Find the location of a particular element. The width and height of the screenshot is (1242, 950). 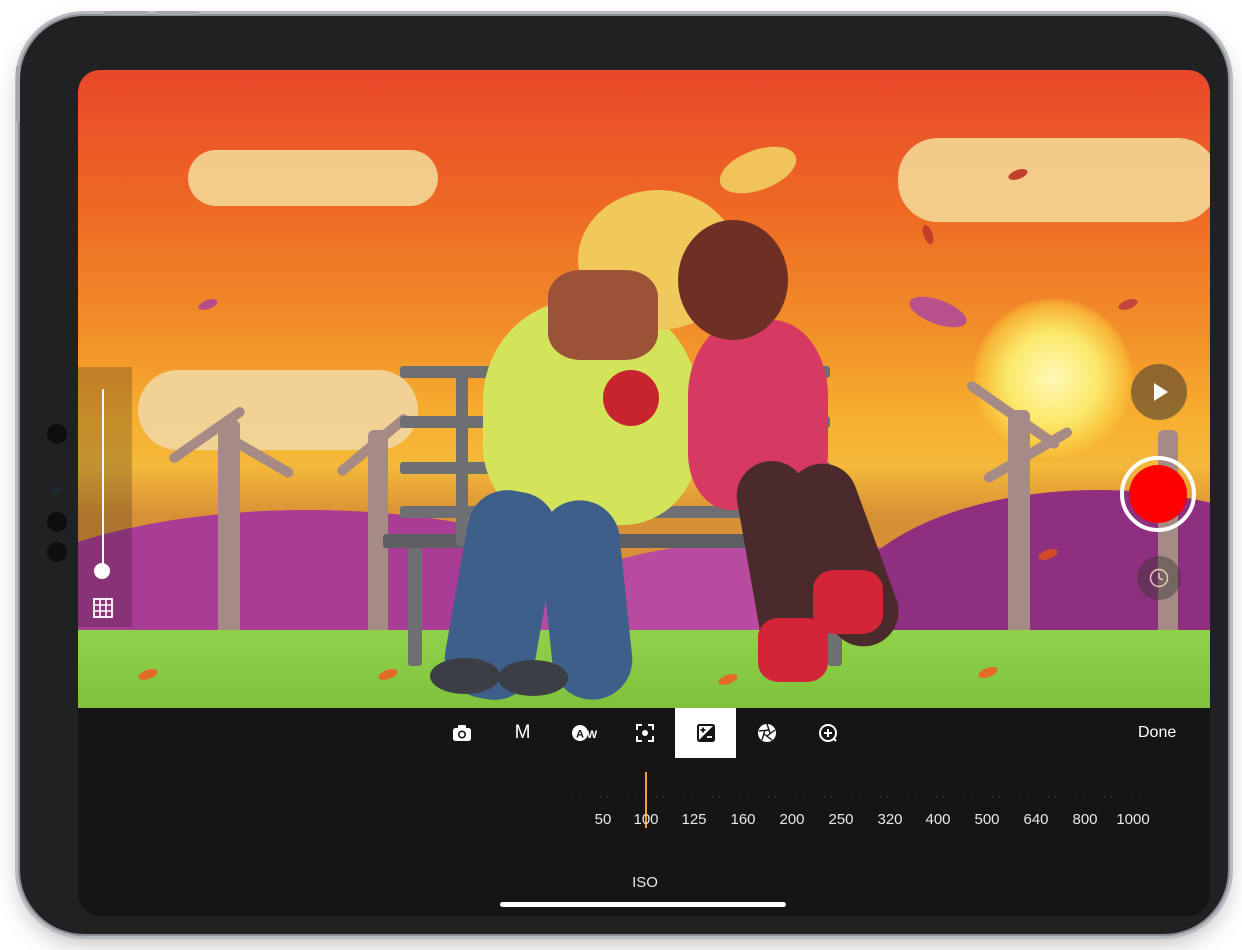

vertical-slider-thumb is located at coordinates (102, 571).